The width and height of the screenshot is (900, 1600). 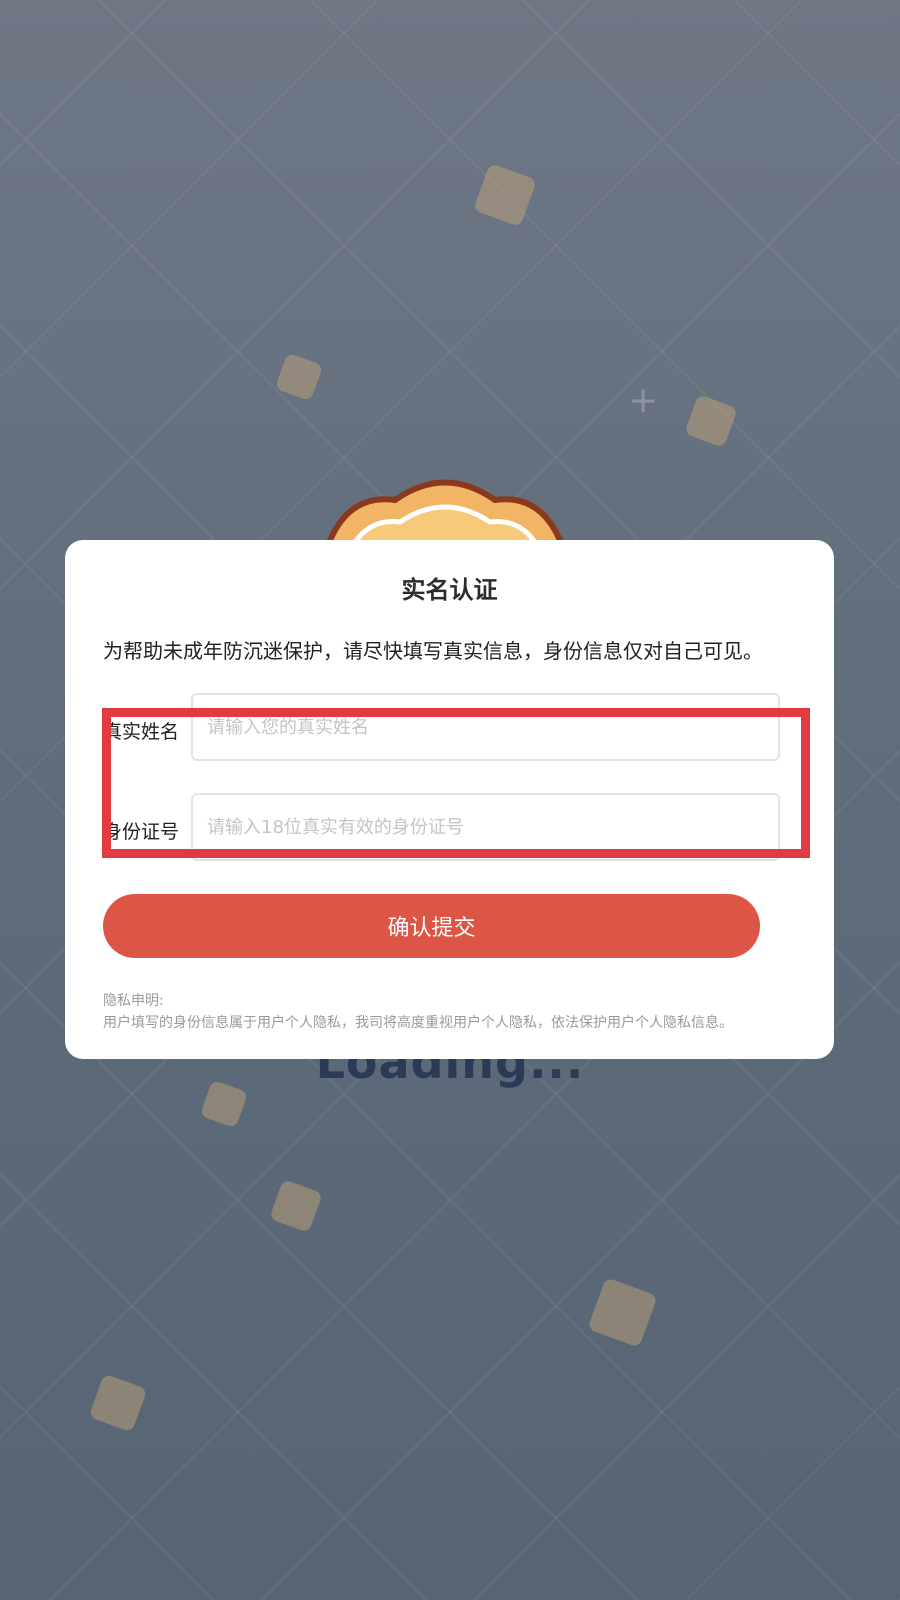 What do you see at coordinates (449, 590) in the screenshot?
I see `dialog-title: 实名认证` at bounding box center [449, 590].